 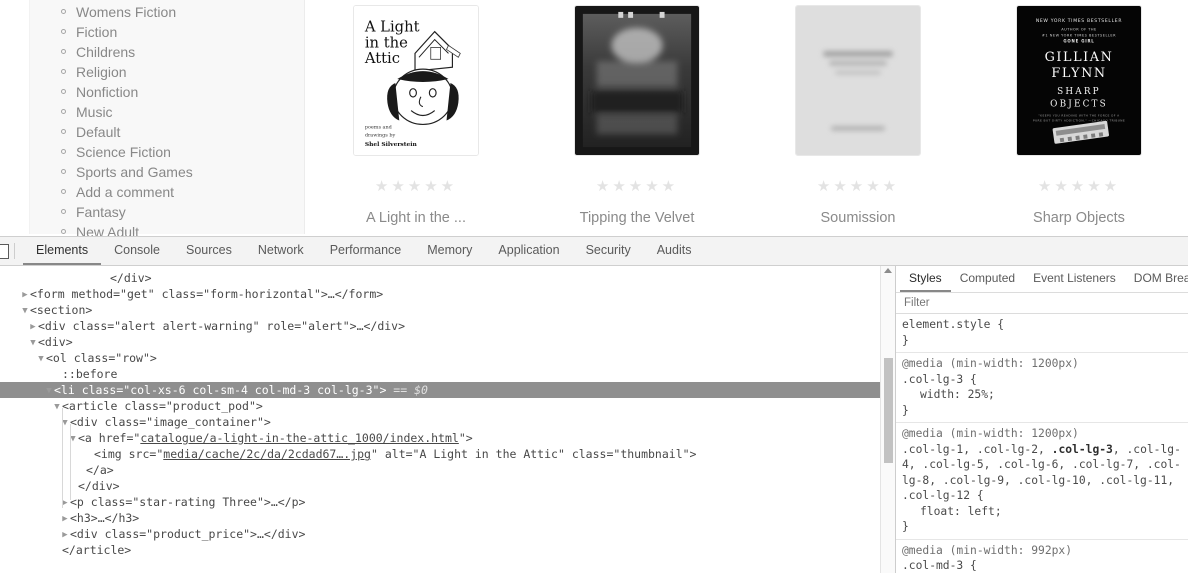 I want to click on category-item: Science Fiction, so click(x=167, y=152).